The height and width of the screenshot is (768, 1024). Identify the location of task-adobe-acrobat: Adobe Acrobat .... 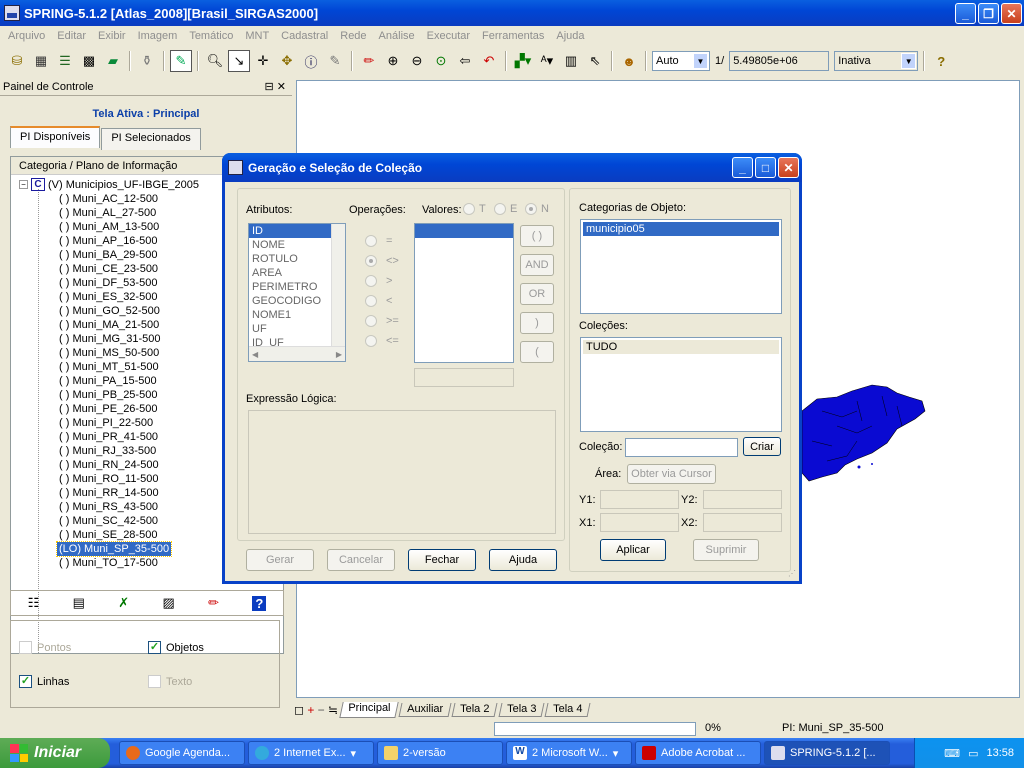
(698, 753).